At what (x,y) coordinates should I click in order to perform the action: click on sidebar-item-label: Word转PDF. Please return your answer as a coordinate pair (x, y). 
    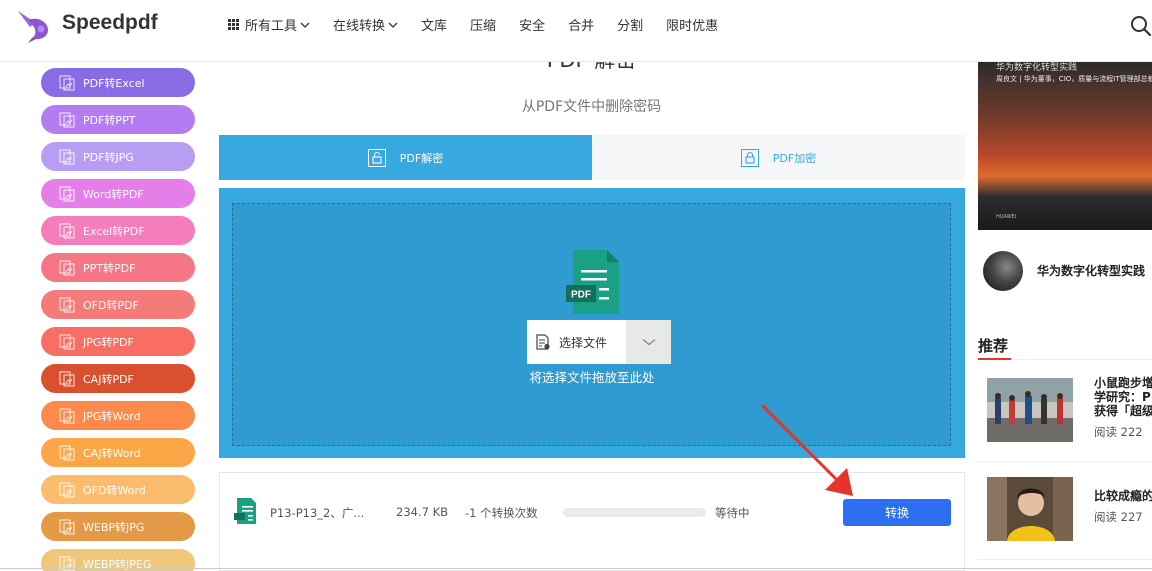
    Looking at the image, I should click on (113, 194).